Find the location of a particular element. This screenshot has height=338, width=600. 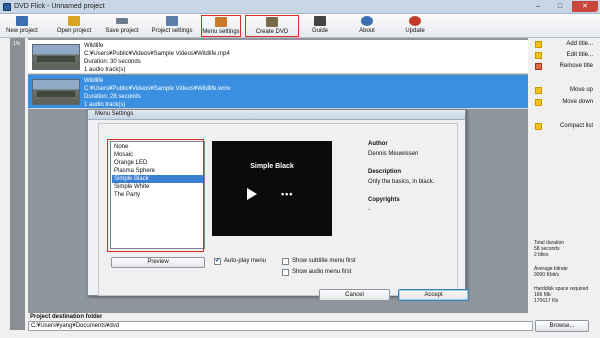

about-button: About is located at coordinates (367, 26).